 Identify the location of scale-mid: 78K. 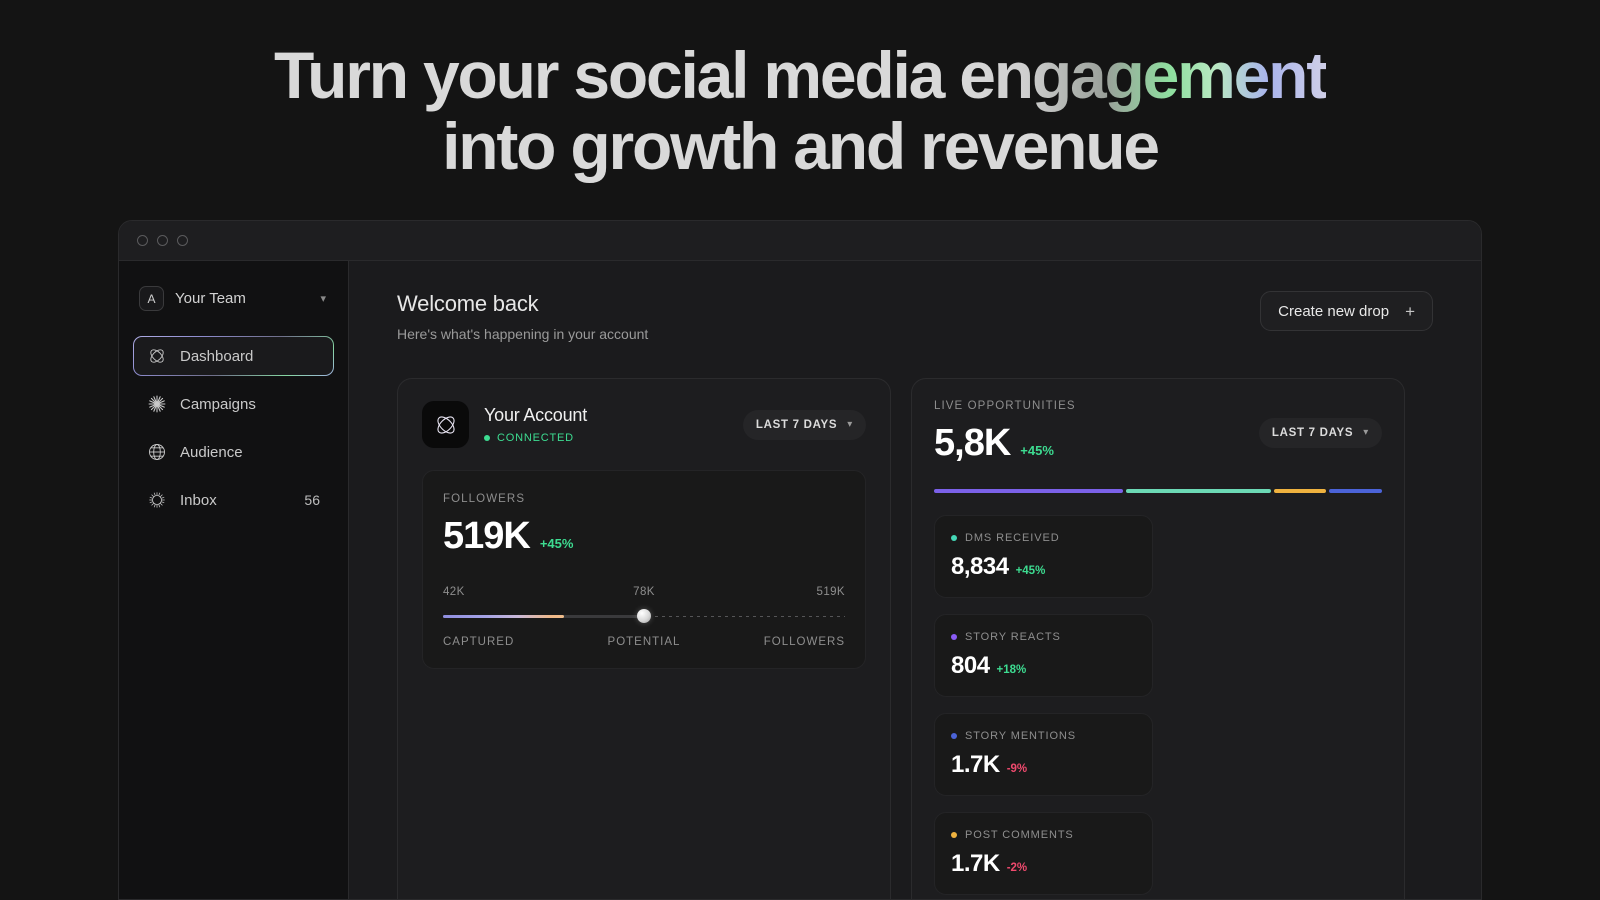
(644, 592).